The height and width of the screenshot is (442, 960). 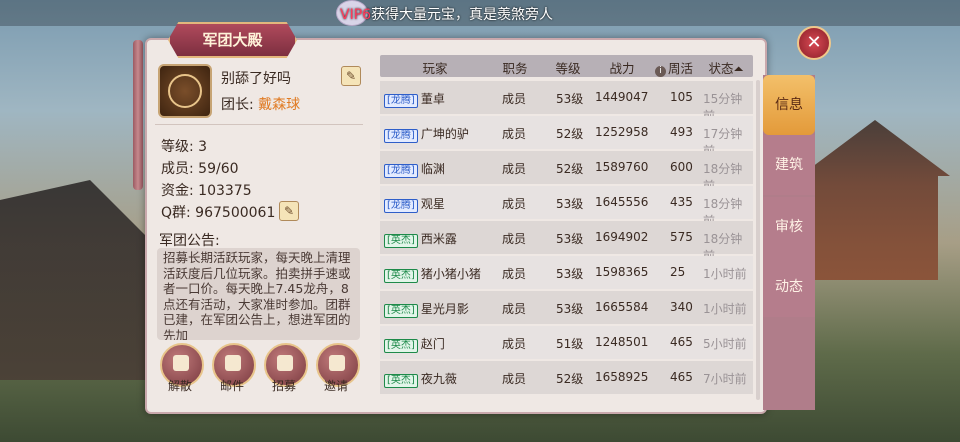 What do you see at coordinates (285, 363) in the screenshot?
I see `recruit-icon` at bounding box center [285, 363].